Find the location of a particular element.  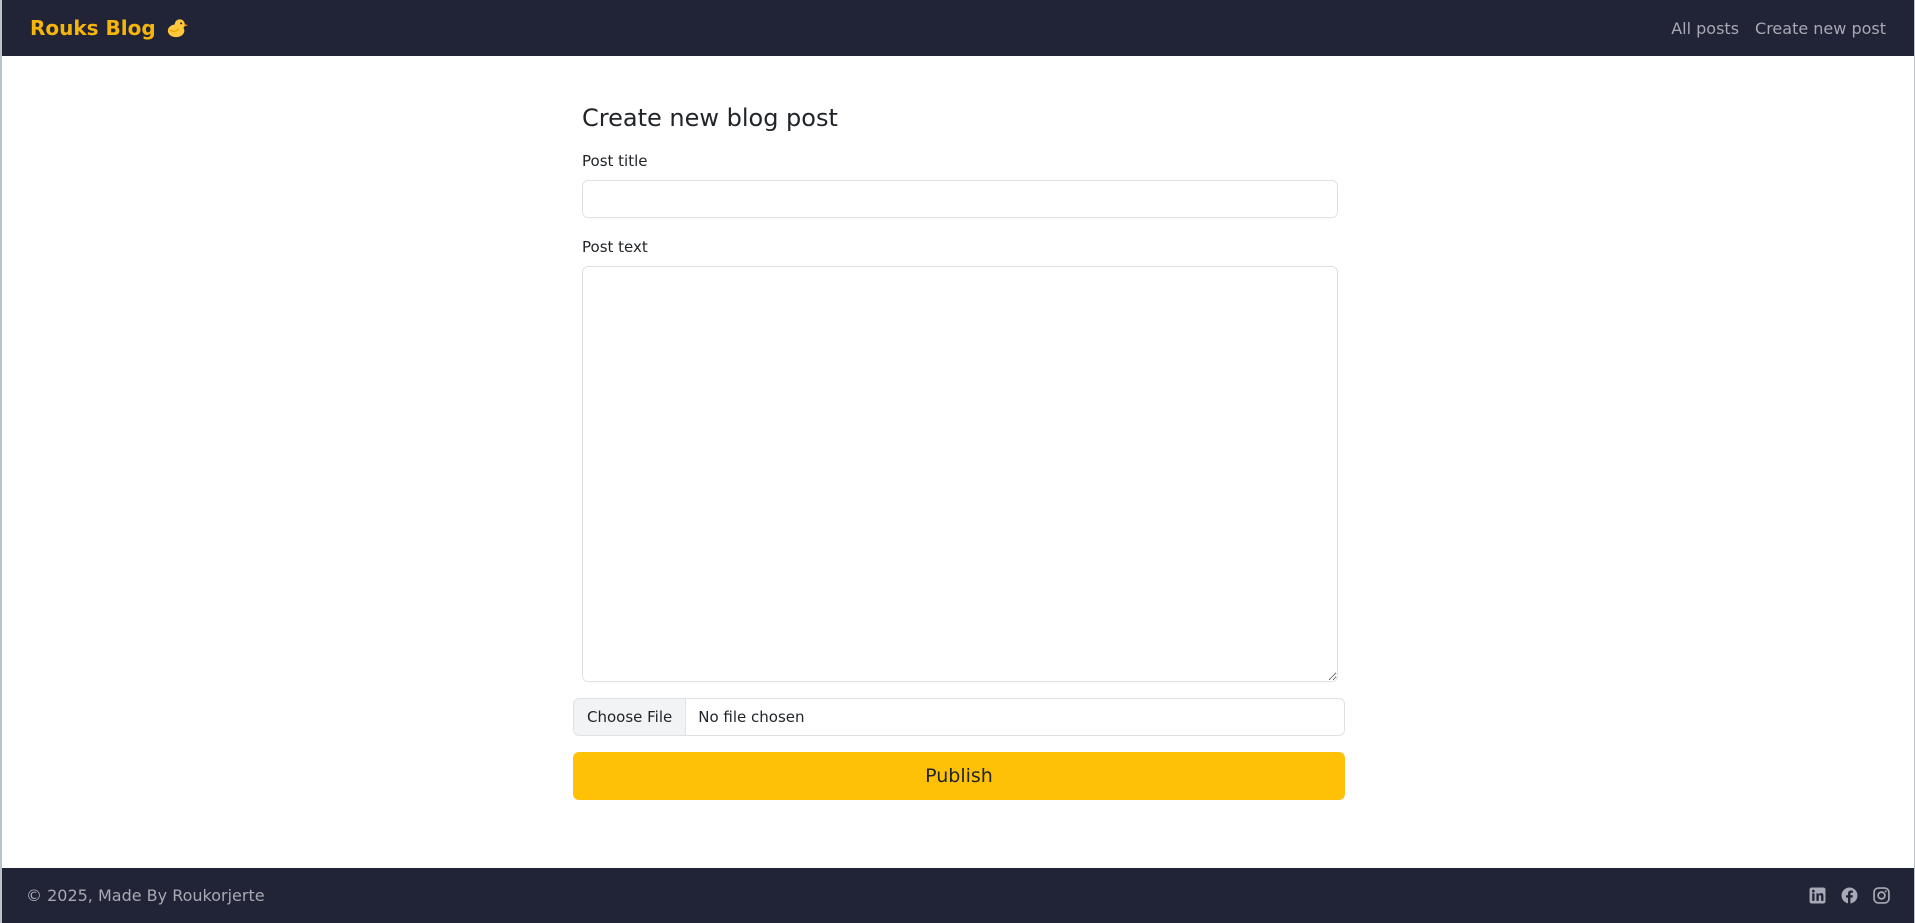

chick-icon is located at coordinates (177, 28).